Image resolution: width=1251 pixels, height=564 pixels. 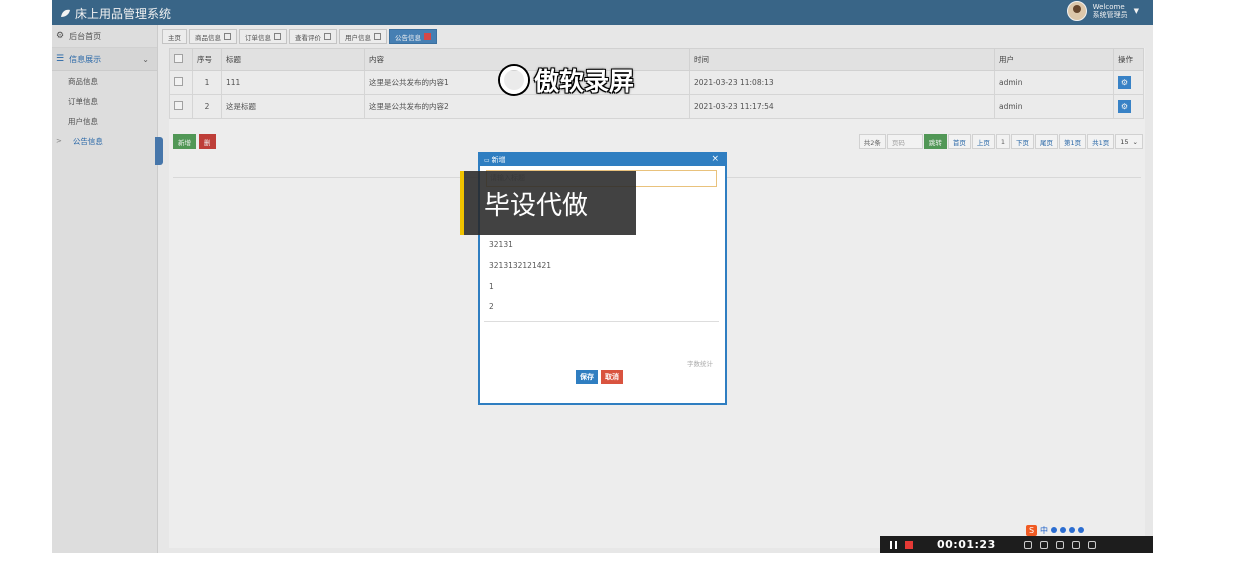 I want to click on minimize-icon, so click(x=1091, y=544).